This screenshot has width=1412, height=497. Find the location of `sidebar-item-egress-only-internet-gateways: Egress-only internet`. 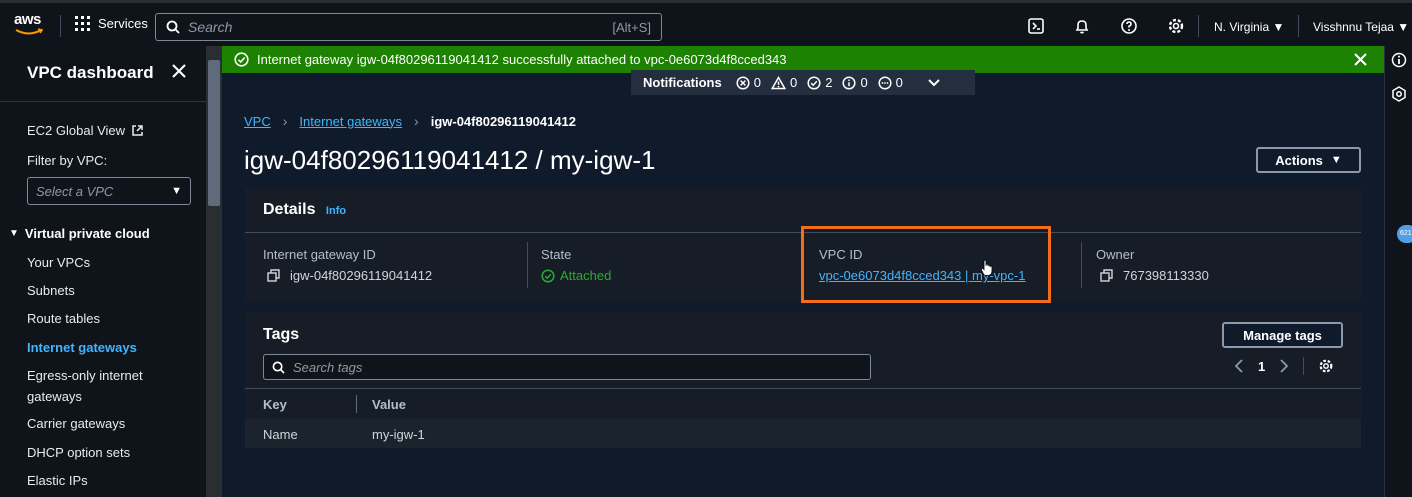

sidebar-item-egress-only-internet-gateways: Egress-only internet is located at coordinates (85, 375).